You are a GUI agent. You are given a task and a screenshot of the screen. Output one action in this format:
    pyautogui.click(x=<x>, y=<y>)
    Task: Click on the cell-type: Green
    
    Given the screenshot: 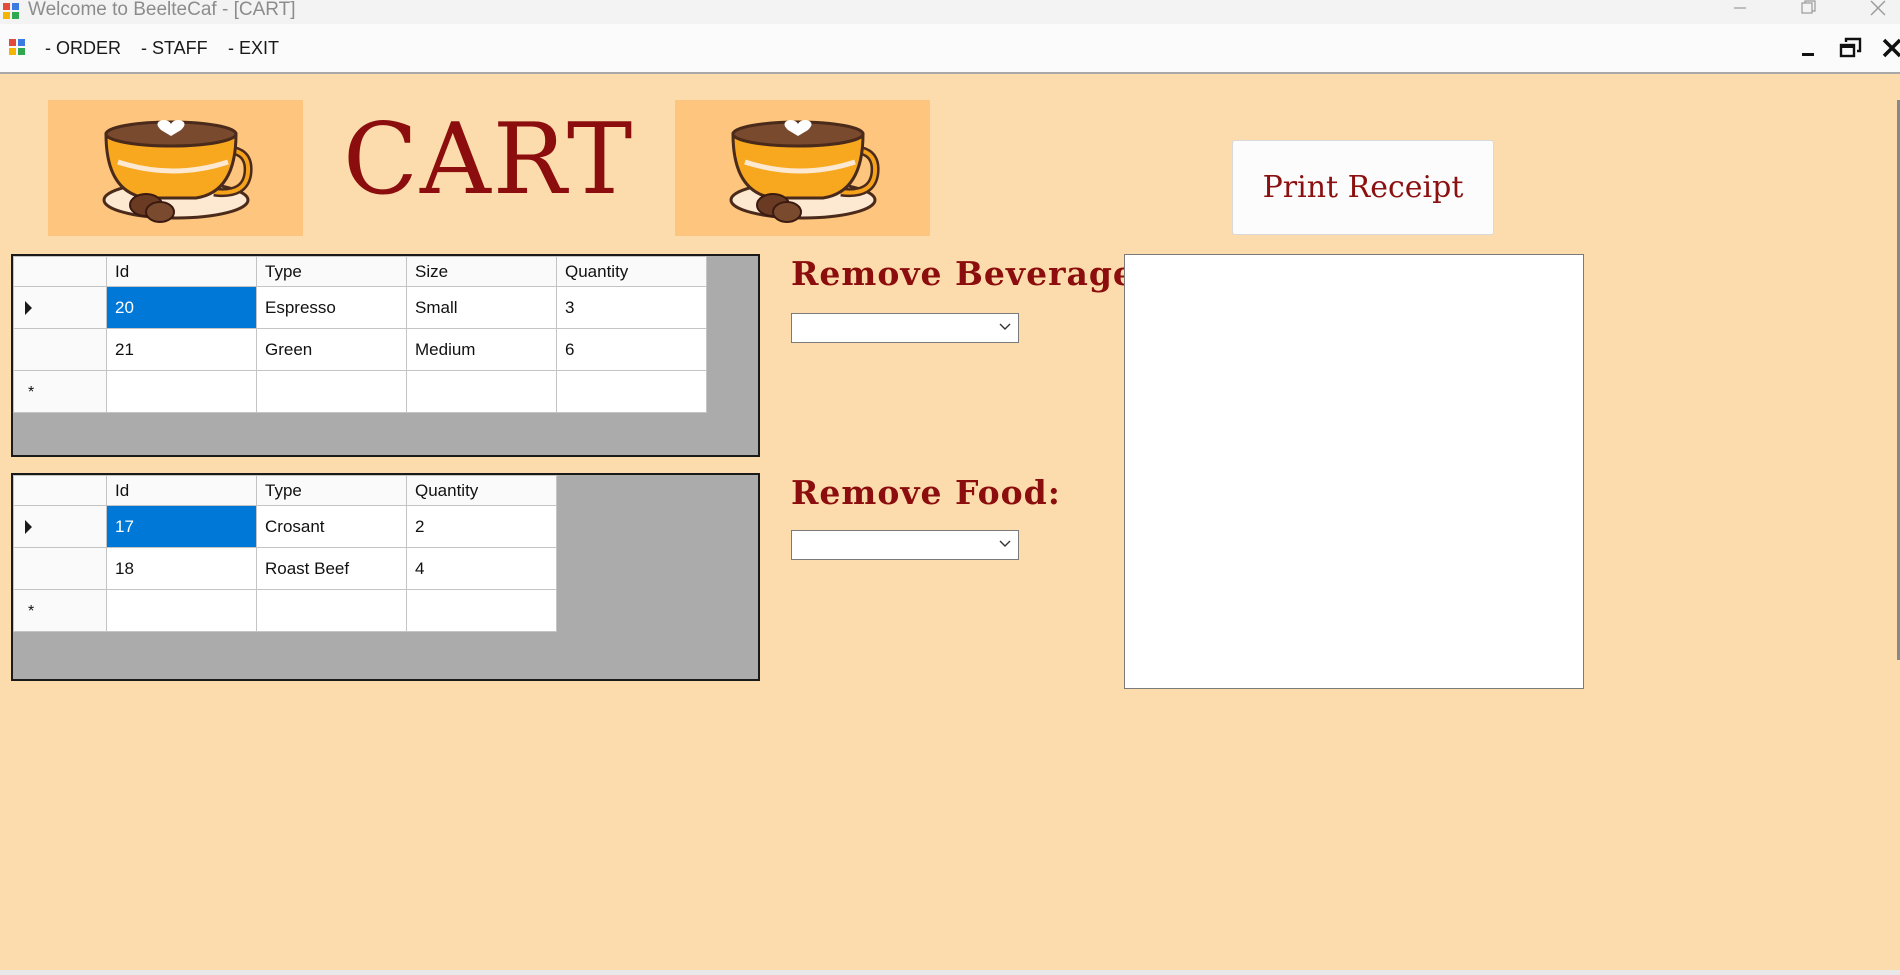 What is the action you would take?
    pyautogui.click(x=331, y=349)
    